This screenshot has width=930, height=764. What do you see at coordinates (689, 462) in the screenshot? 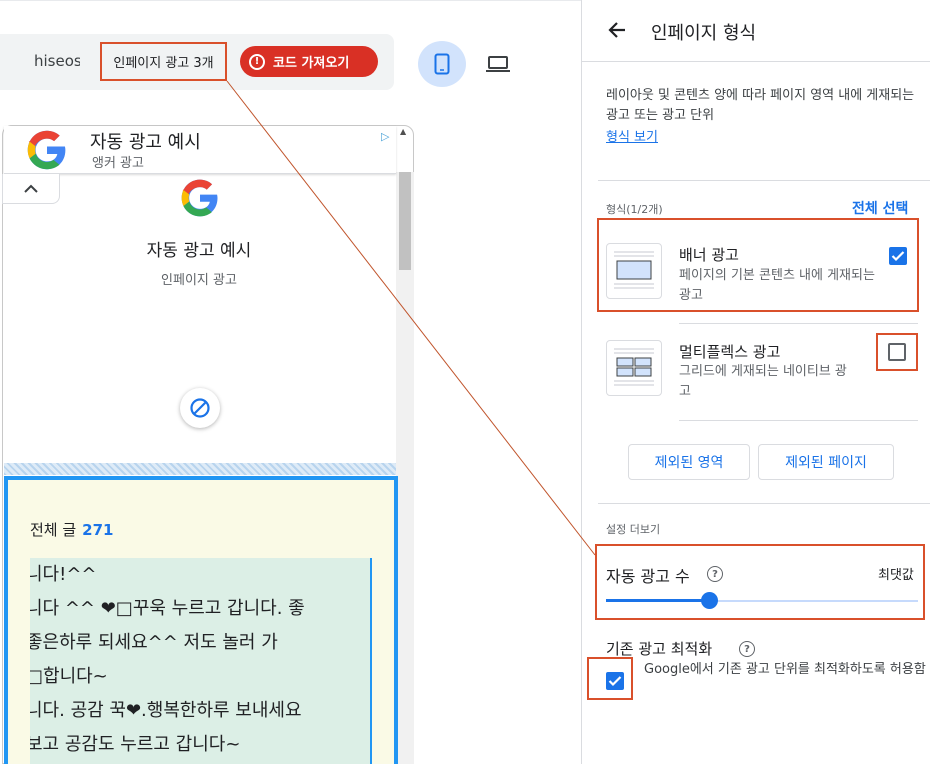
I see `excluded-areas-button: 제외된 영역` at bounding box center [689, 462].